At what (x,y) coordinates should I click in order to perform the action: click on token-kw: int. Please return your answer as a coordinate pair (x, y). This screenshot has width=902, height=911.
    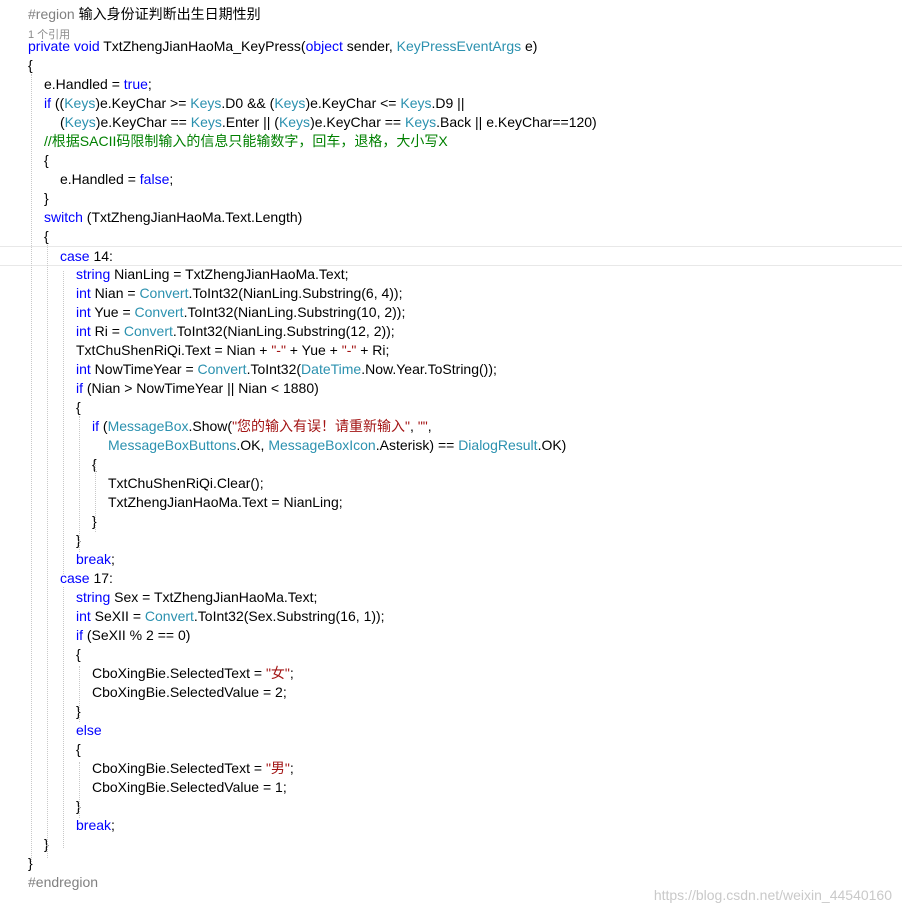
    Looking at the image, I should click on (83, 616).